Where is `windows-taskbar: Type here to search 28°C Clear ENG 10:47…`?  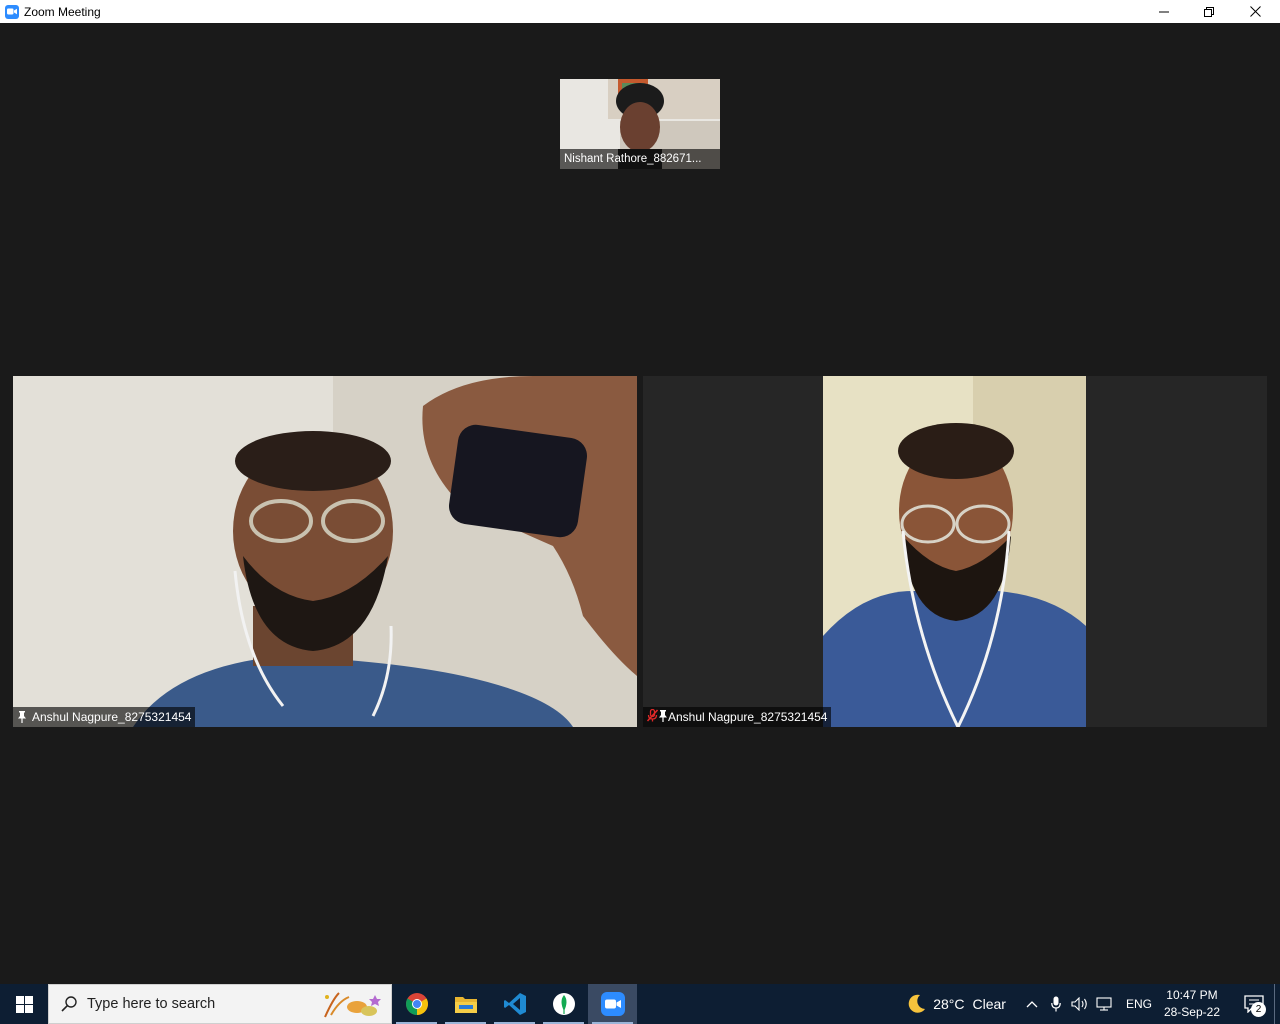 windows-taskbar: Type here to search 28°C Clear ENG 10:47… is located at coordinates (640, 1004).